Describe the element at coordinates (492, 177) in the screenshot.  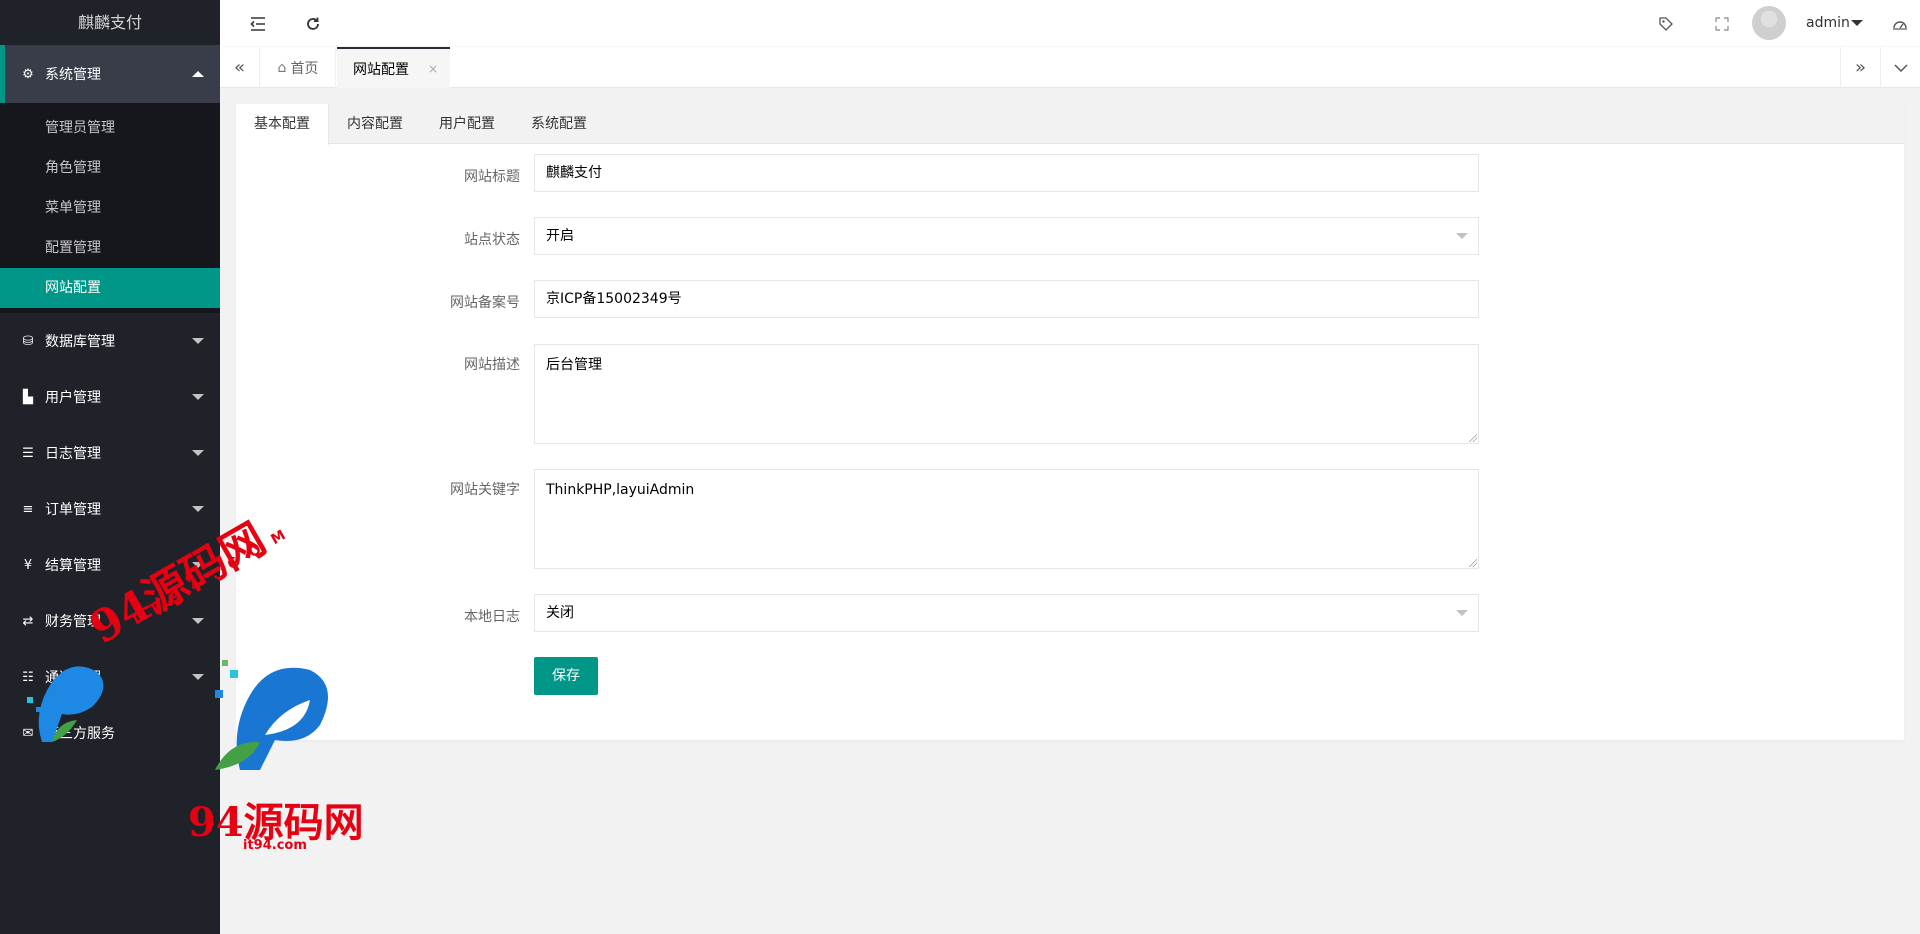
I see `site-title-label: 网站标题` at that location.